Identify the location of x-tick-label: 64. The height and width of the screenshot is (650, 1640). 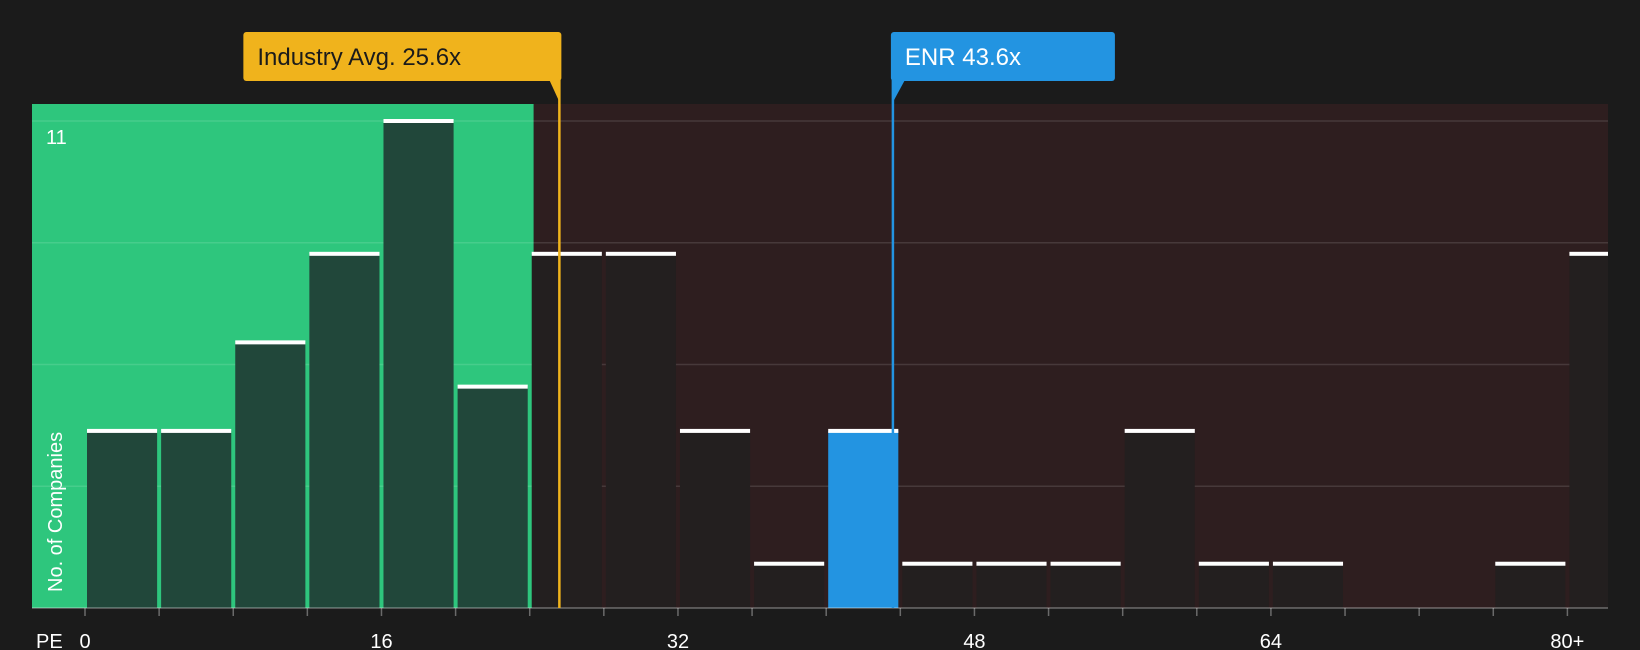
(1271, 640).